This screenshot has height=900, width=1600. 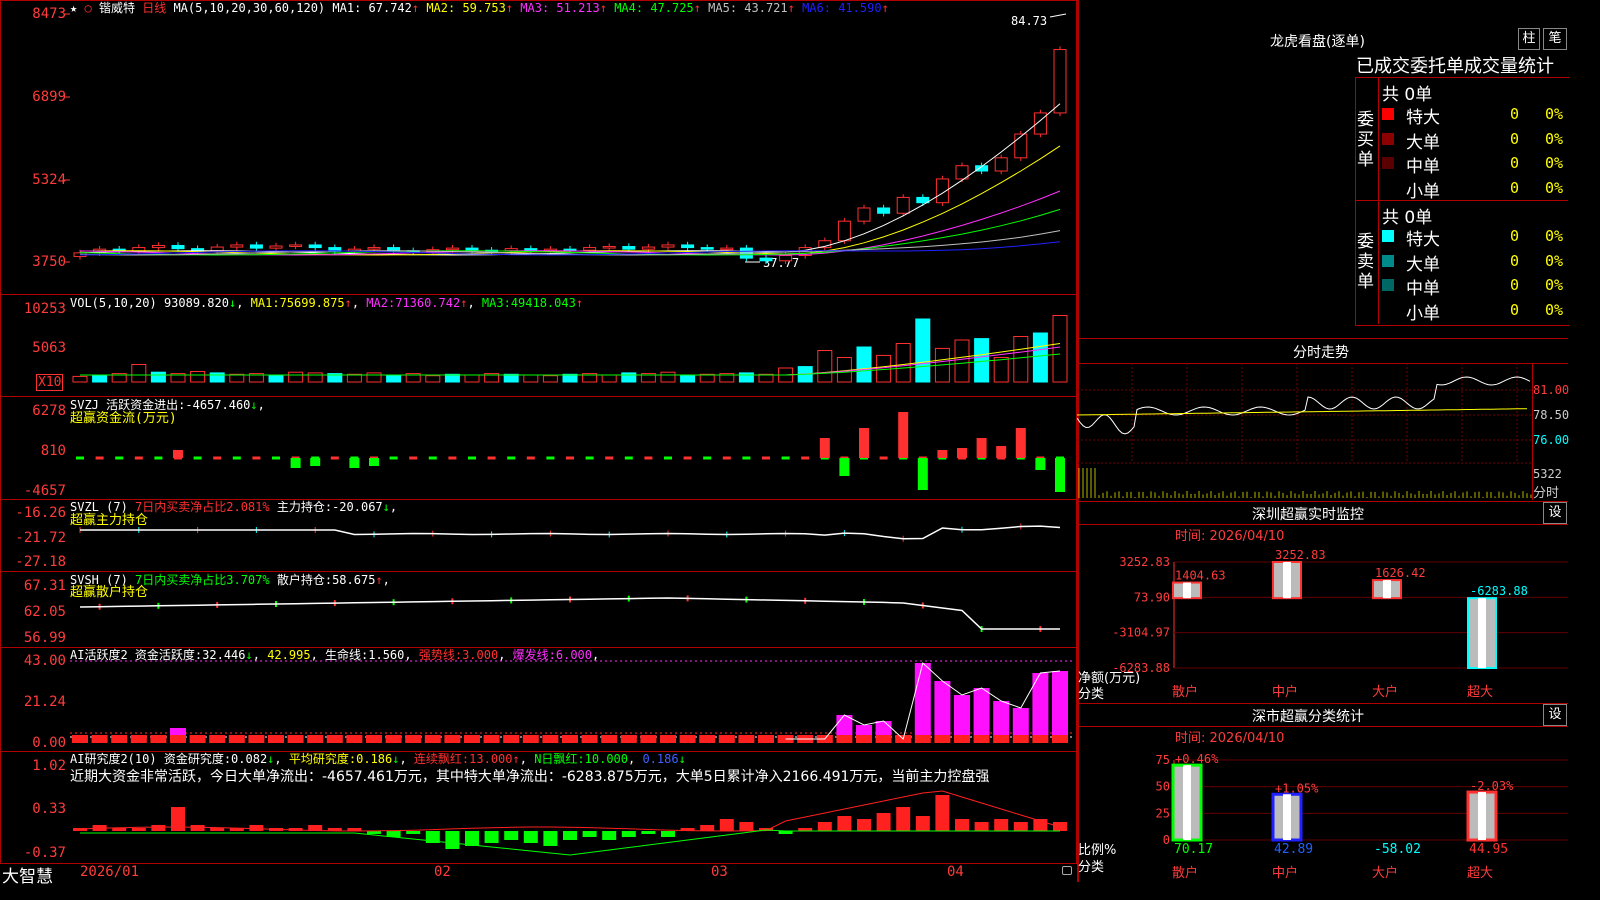 I want to click on fenshi-ytick-1: 78.50, so click(x=1551, y=415).